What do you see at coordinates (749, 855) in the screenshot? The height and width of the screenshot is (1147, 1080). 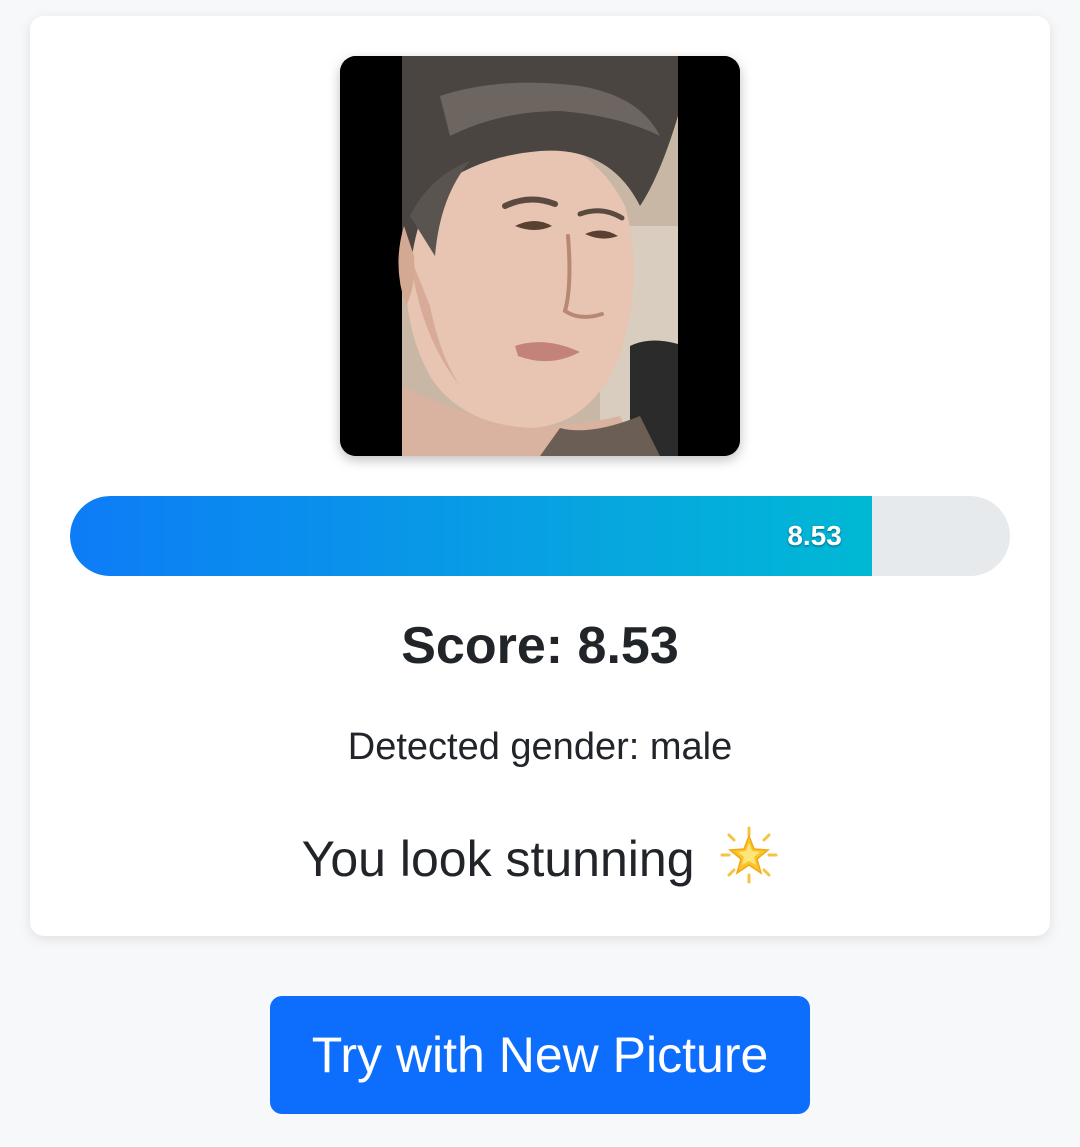 I see `glowing-star-icon` at bounding box center [749, 855].